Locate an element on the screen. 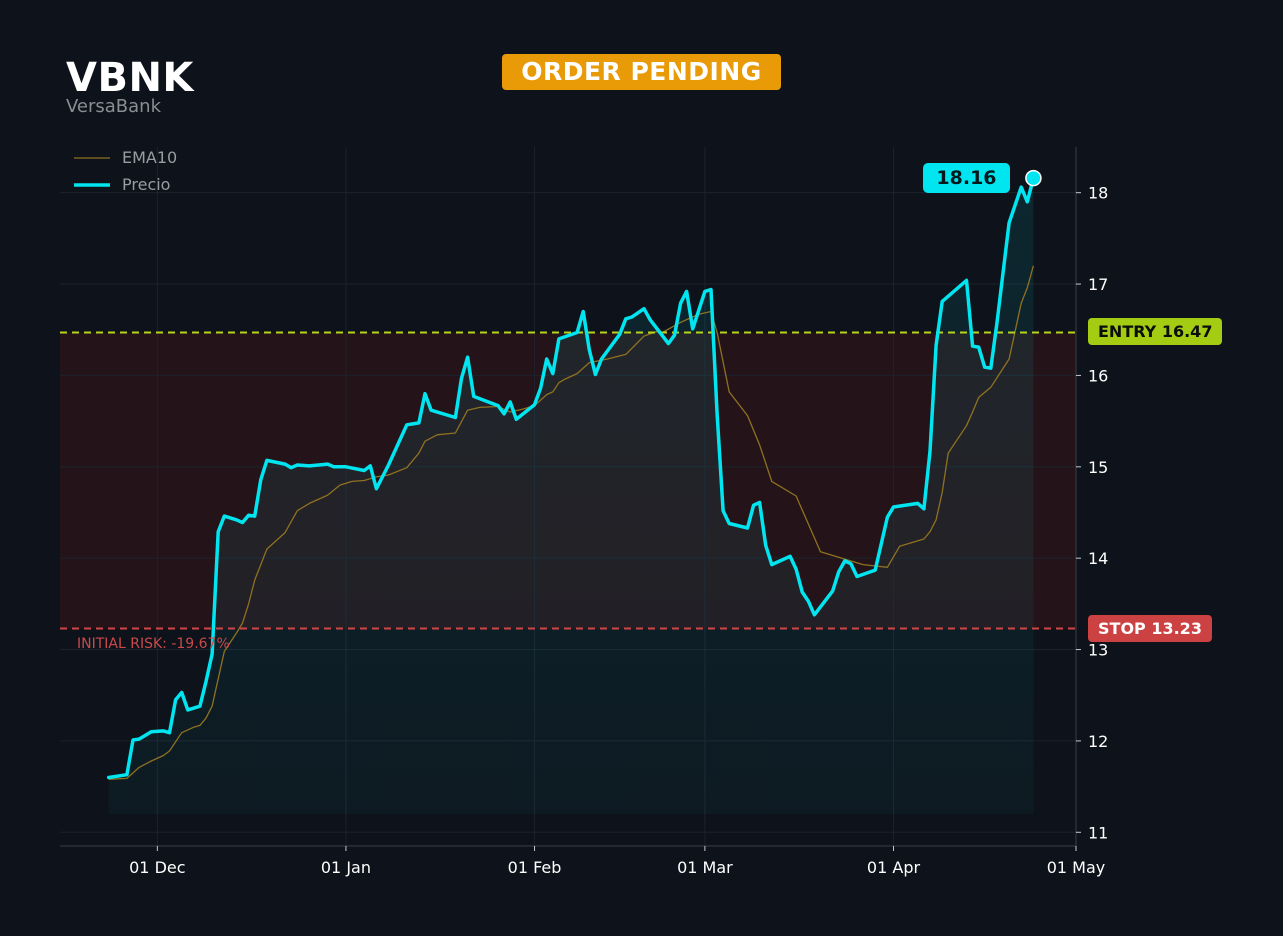  stop-level-tag: STOP 13.23 is located at coordinates (1150, 628).